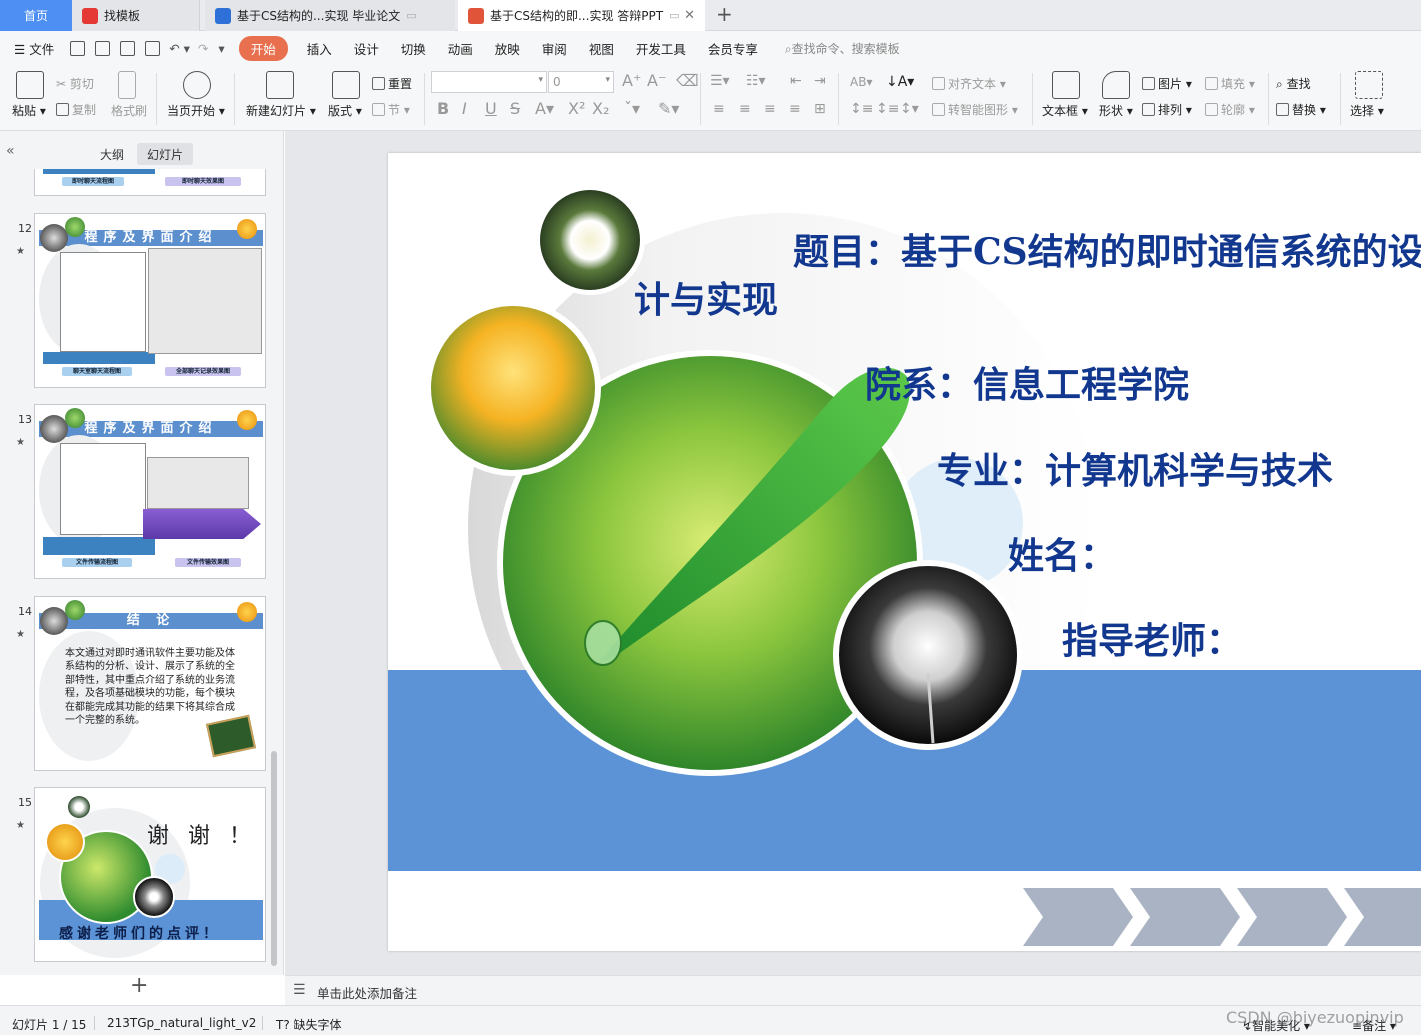  Describe the element at coordinates (975, 109) in the screenshot. I see `smart-art-button: 转智能图形 ▾` at that location.